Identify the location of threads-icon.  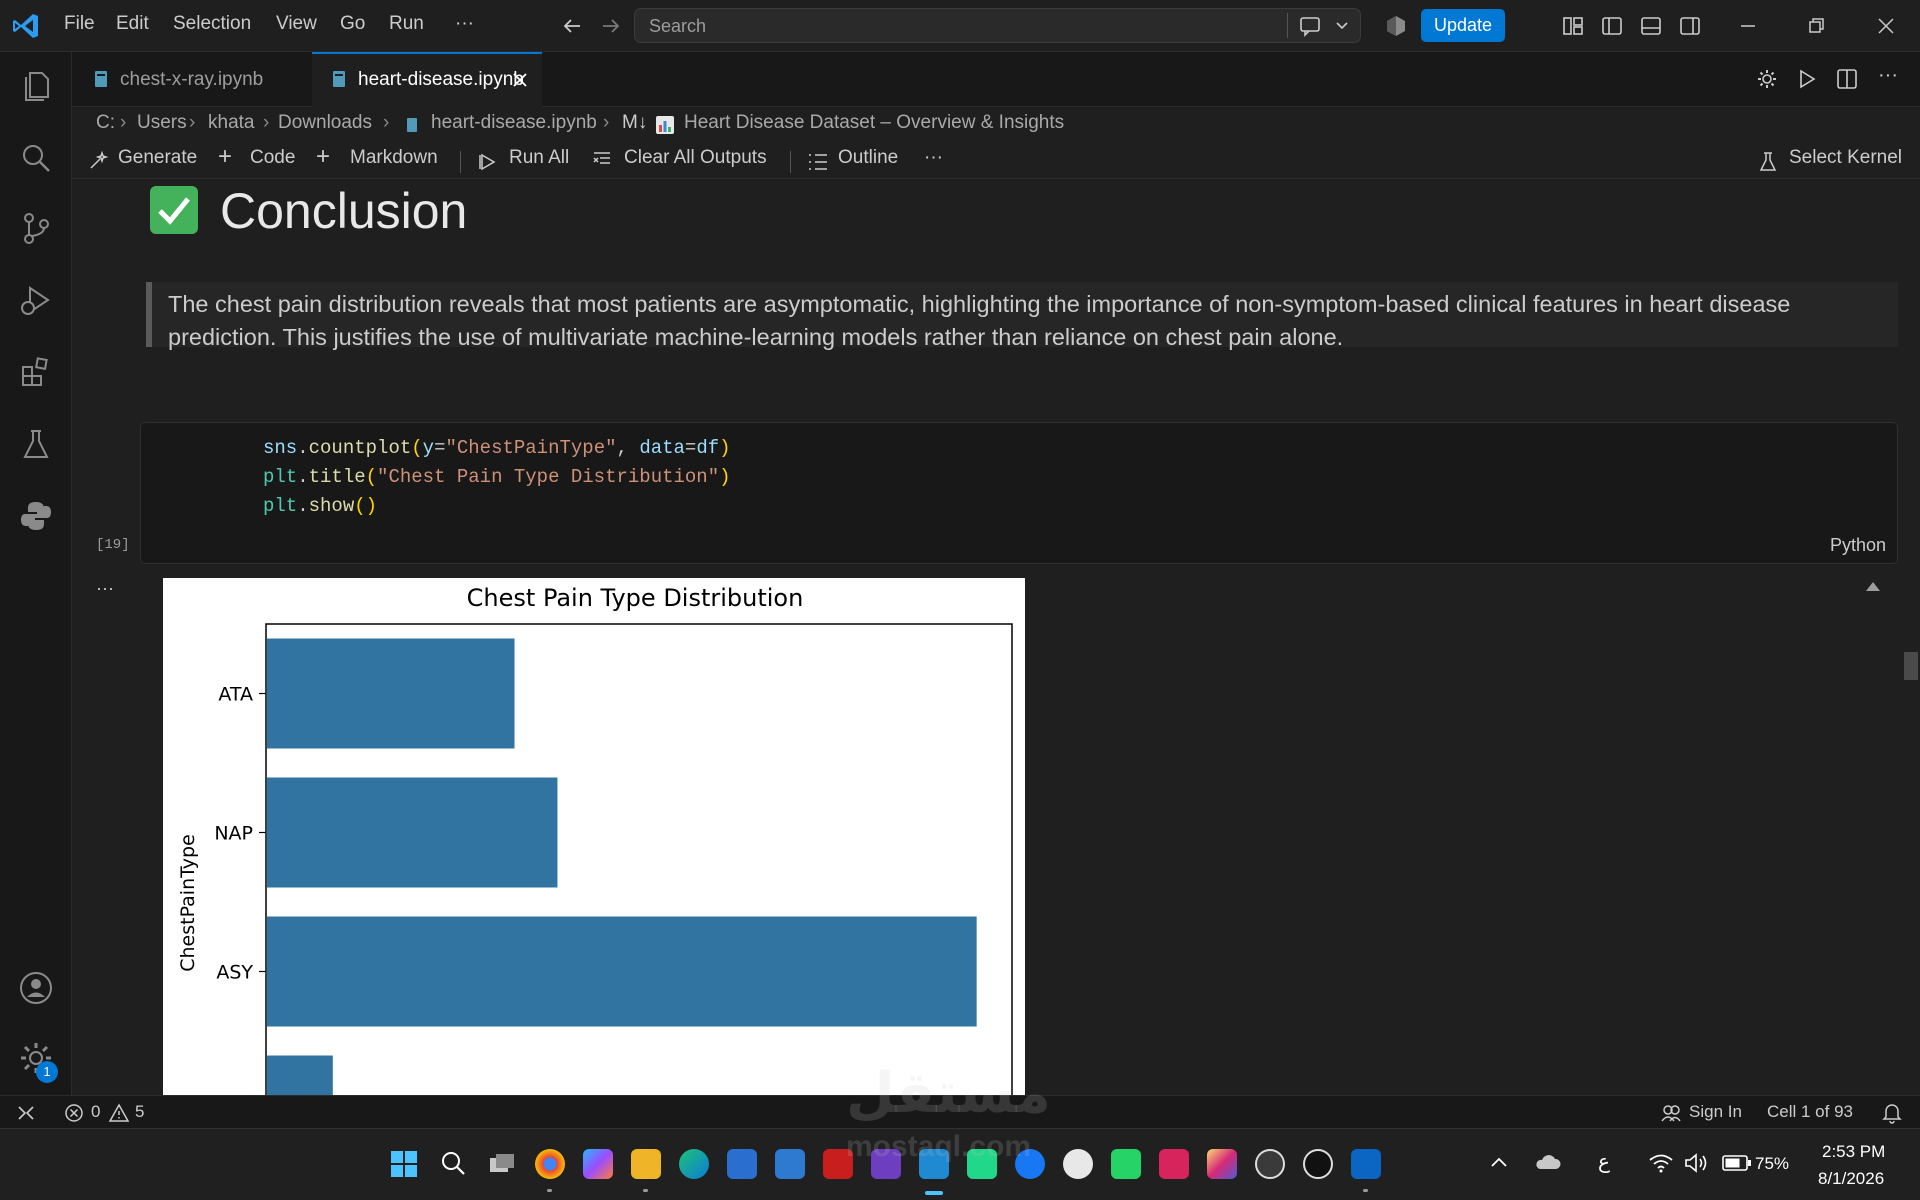
(1318, 1164).